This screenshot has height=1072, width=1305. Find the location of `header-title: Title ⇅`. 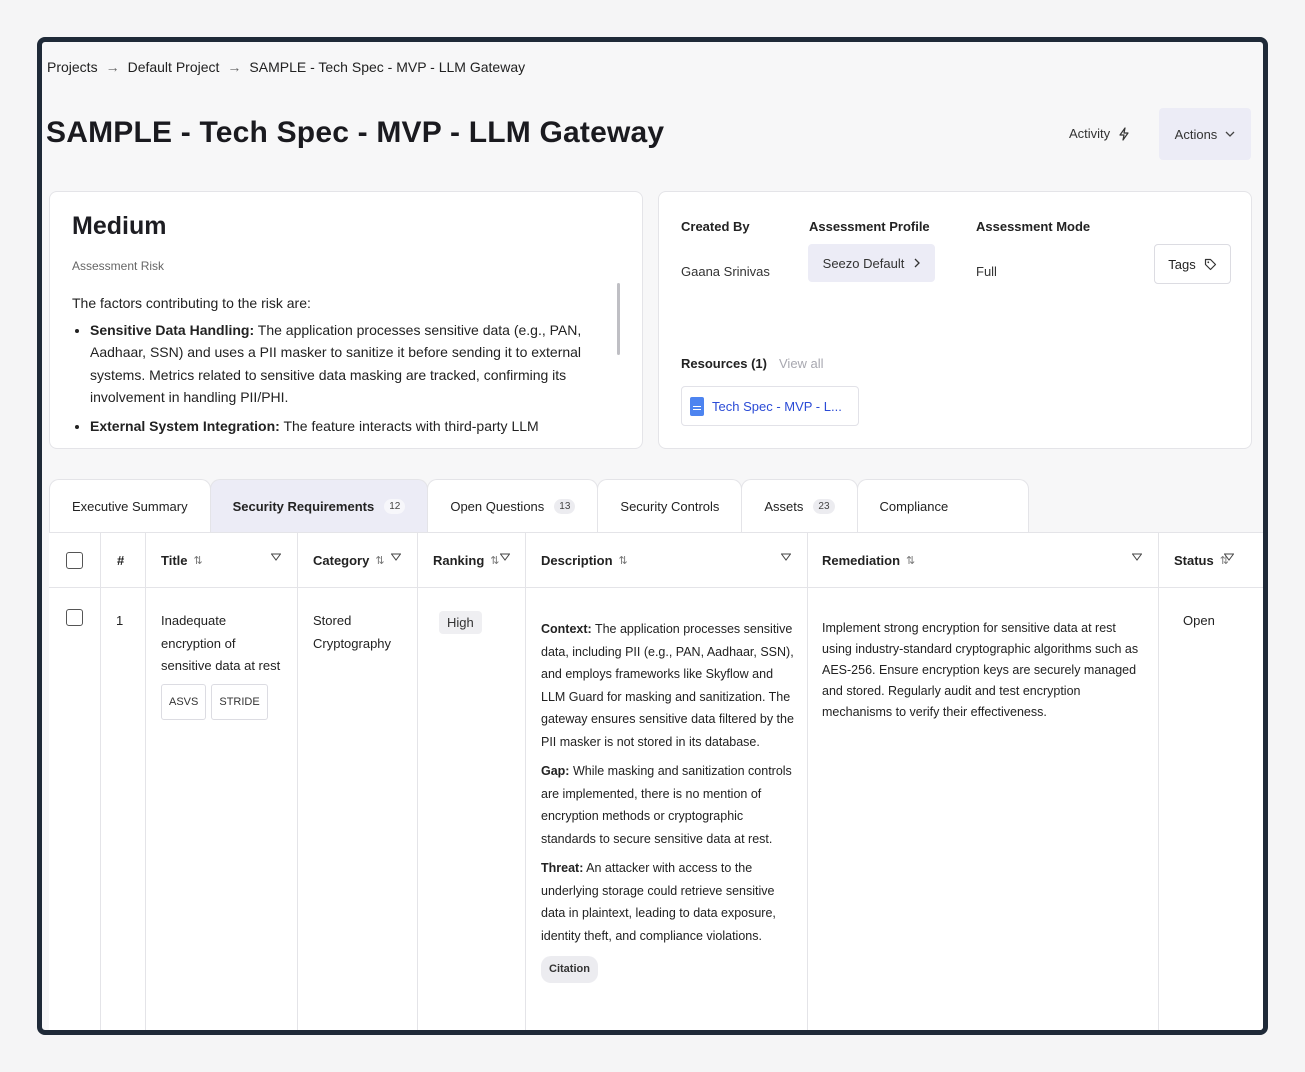

header-title: Title ⇅ is located at coordinates (182, 560).